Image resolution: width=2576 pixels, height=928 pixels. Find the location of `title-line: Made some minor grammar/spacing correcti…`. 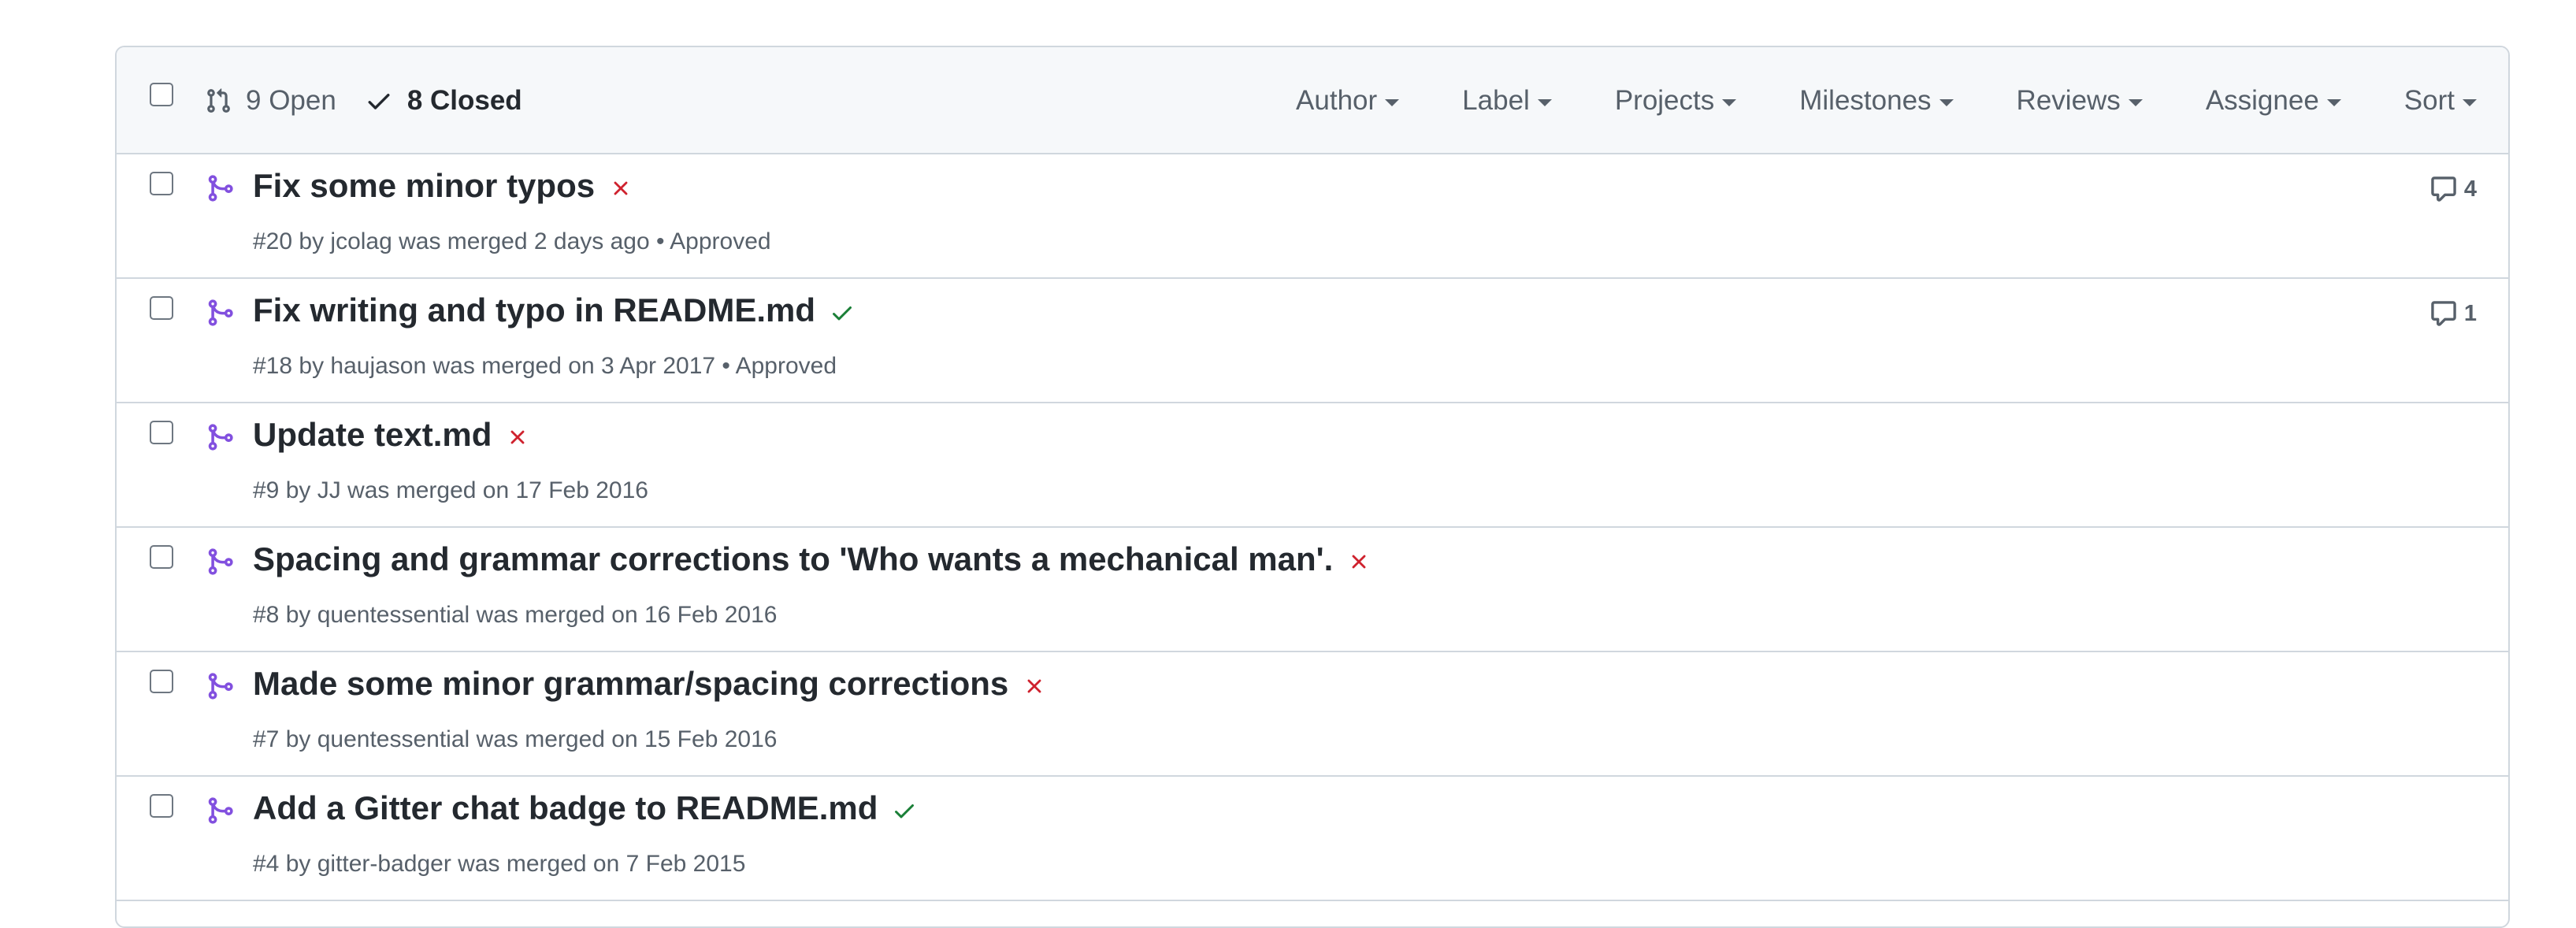

title-line: Made some minor grammar/spacing correcti… is located at coordinates (649, 684).